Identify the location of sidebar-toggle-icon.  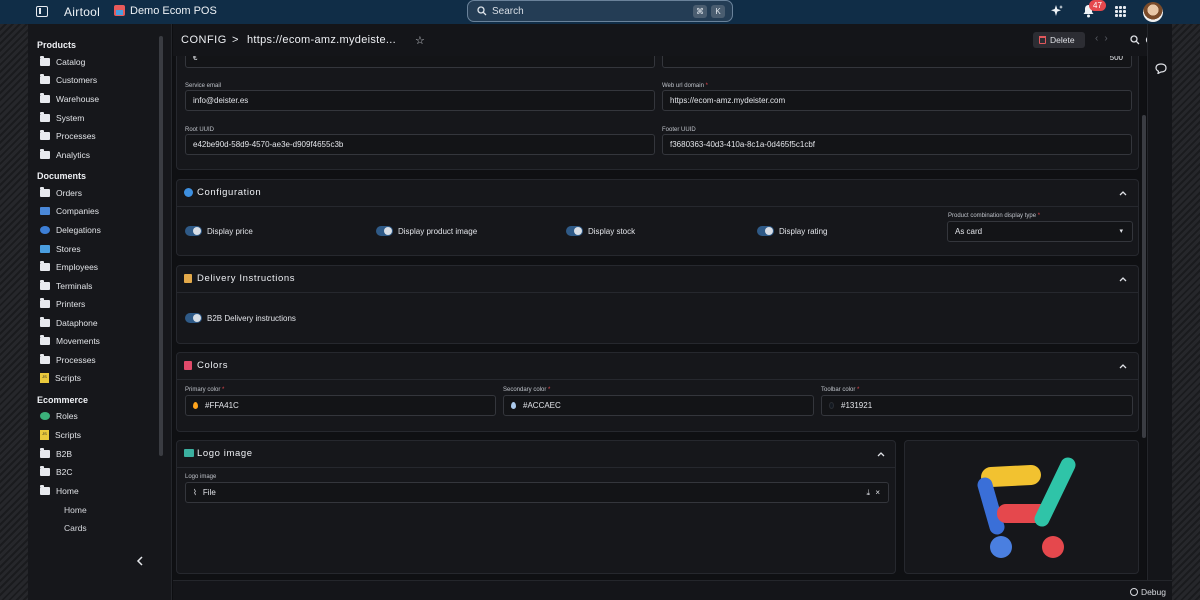
(42, 11).